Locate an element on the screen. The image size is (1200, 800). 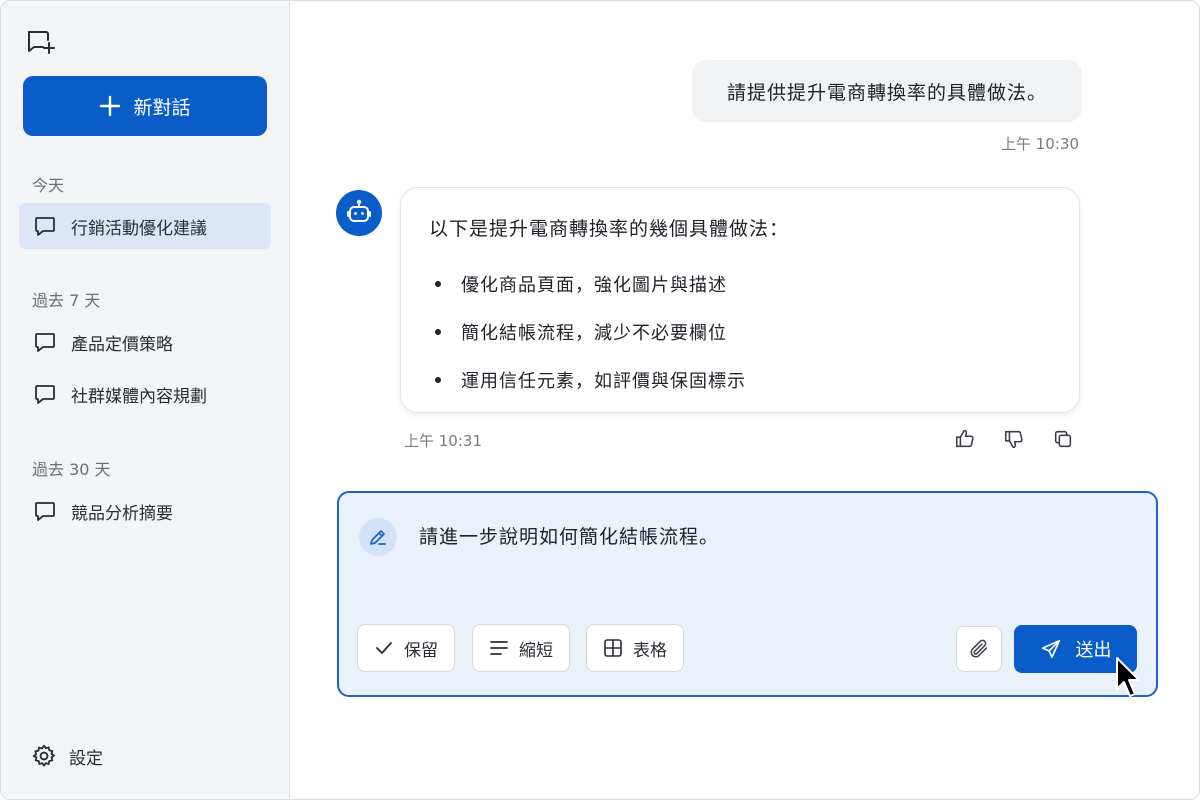
keep-button: 保留 is located at coordinates (406, 648).